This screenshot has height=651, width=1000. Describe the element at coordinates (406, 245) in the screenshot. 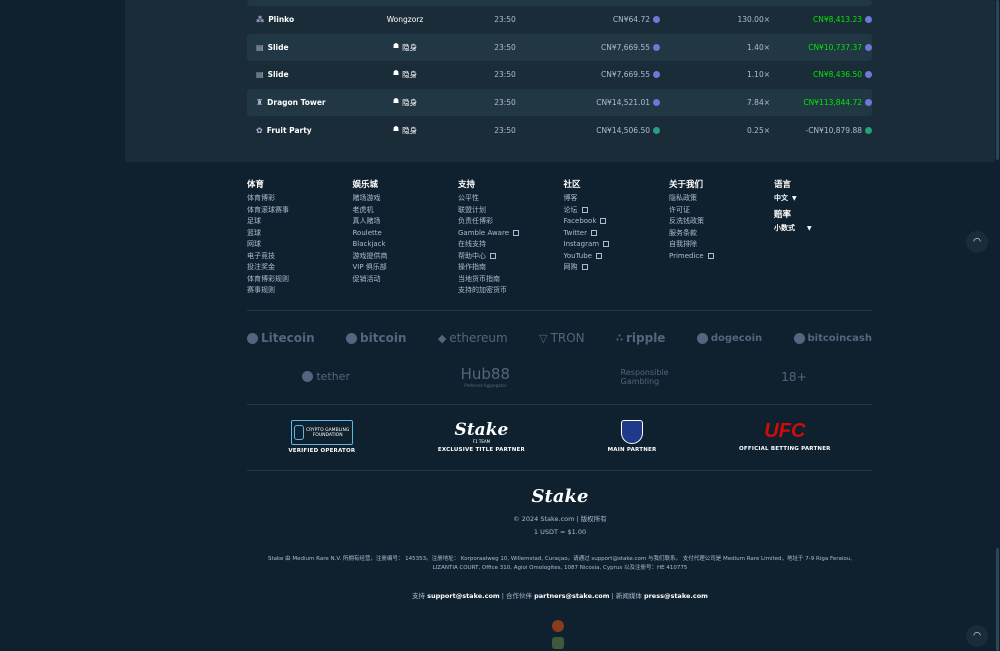

I see `footer-link: Blackjack` at that location.